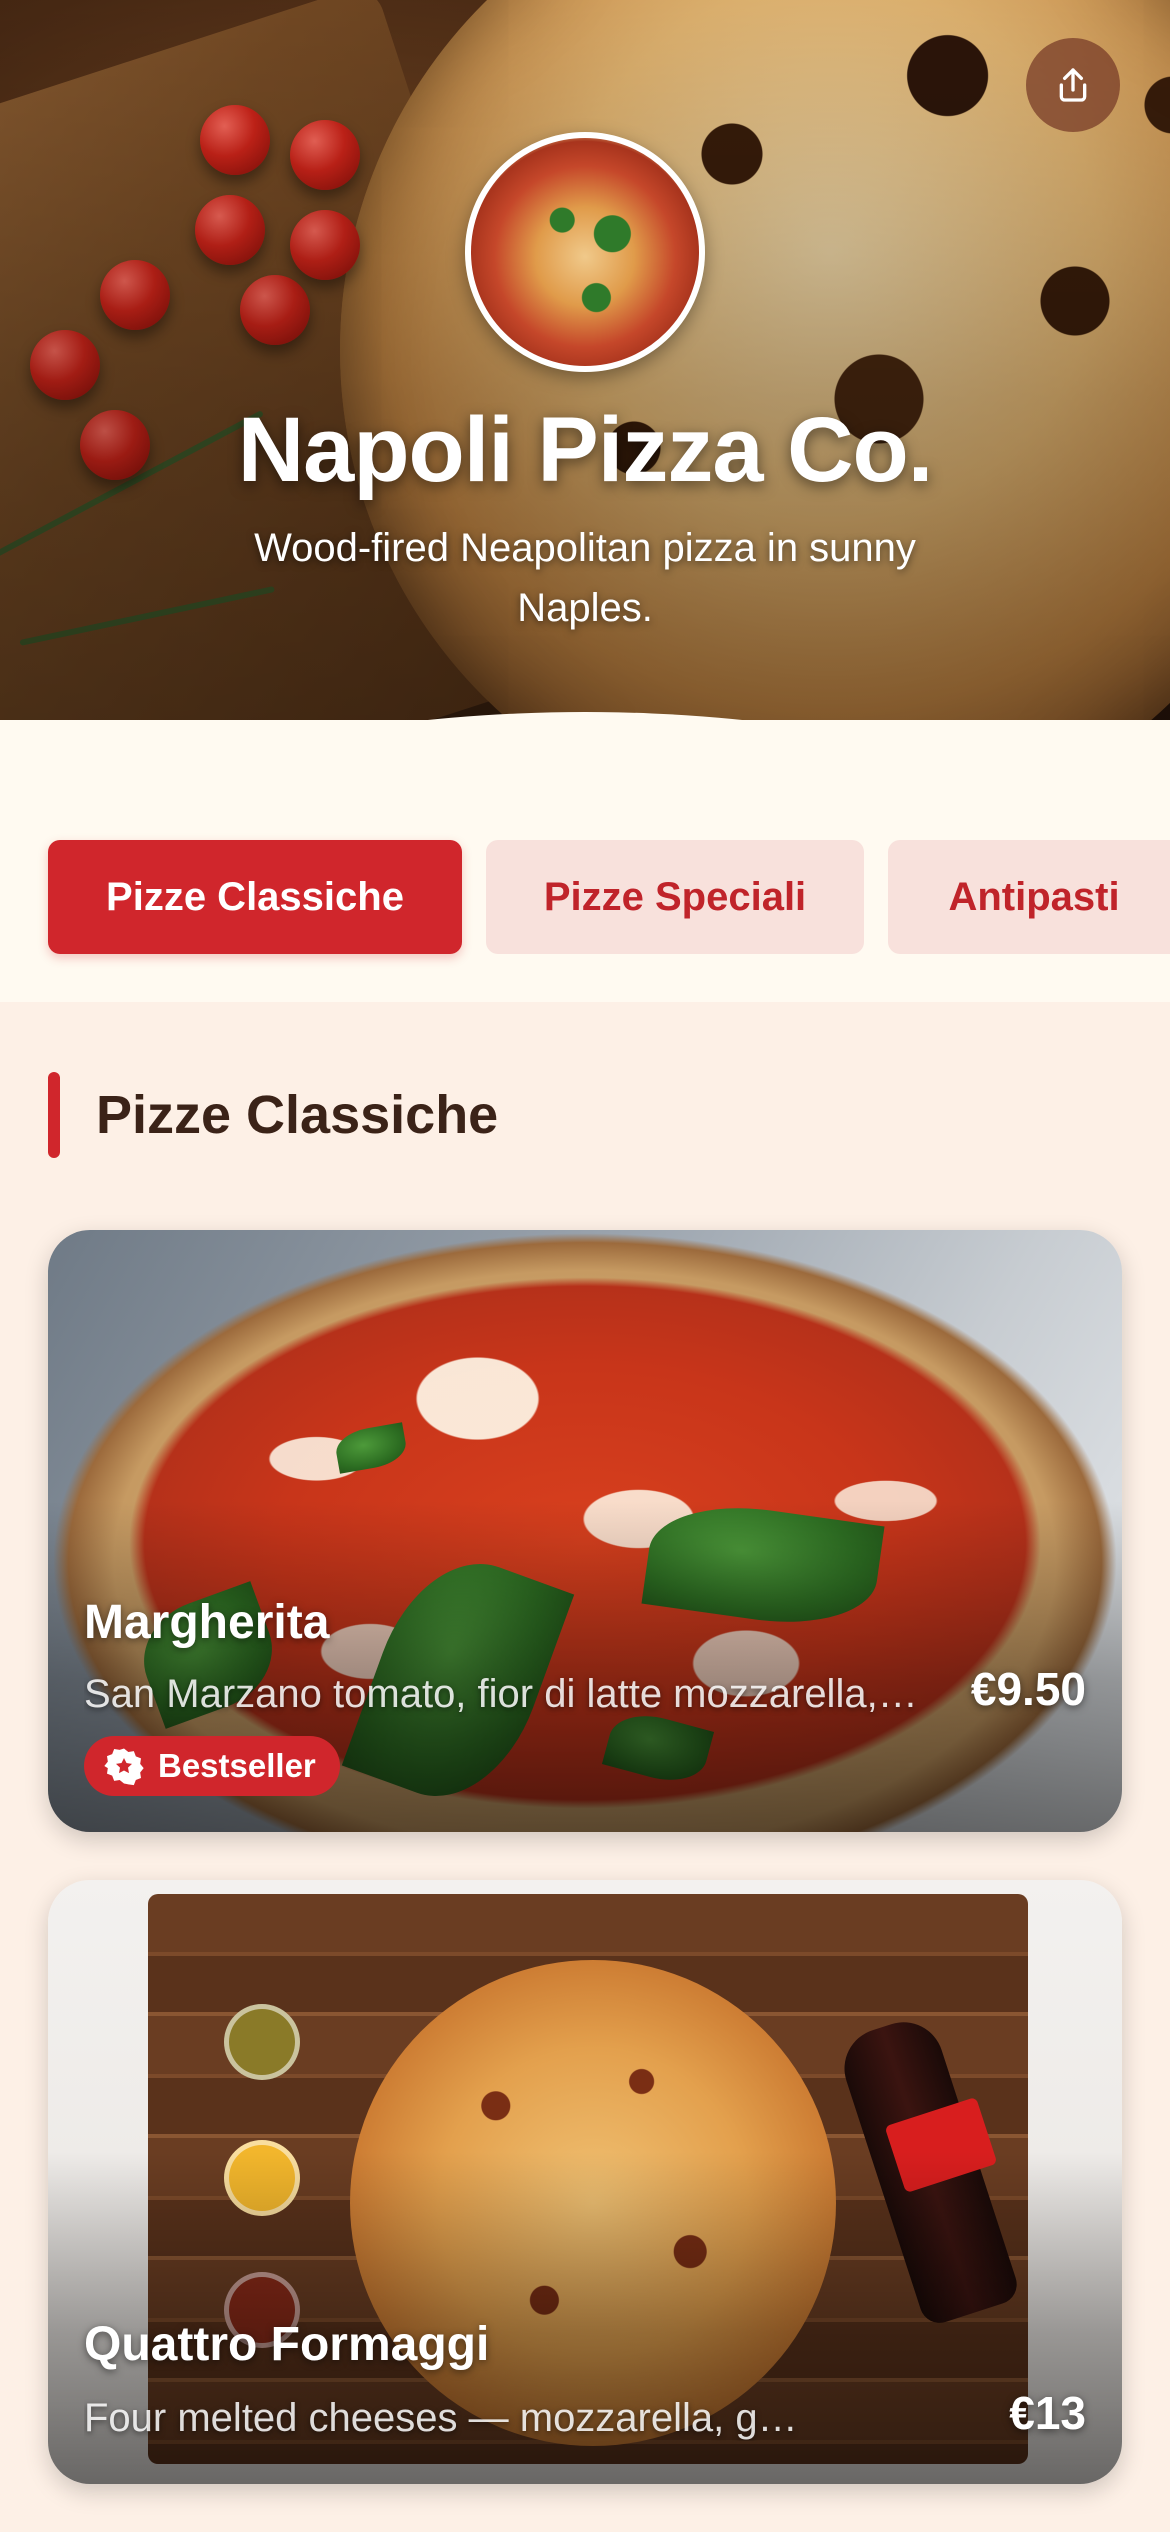  I want to click on category-tabs: Pizze Classiche Pizze Speciali Antipasti, so click(585, 861).